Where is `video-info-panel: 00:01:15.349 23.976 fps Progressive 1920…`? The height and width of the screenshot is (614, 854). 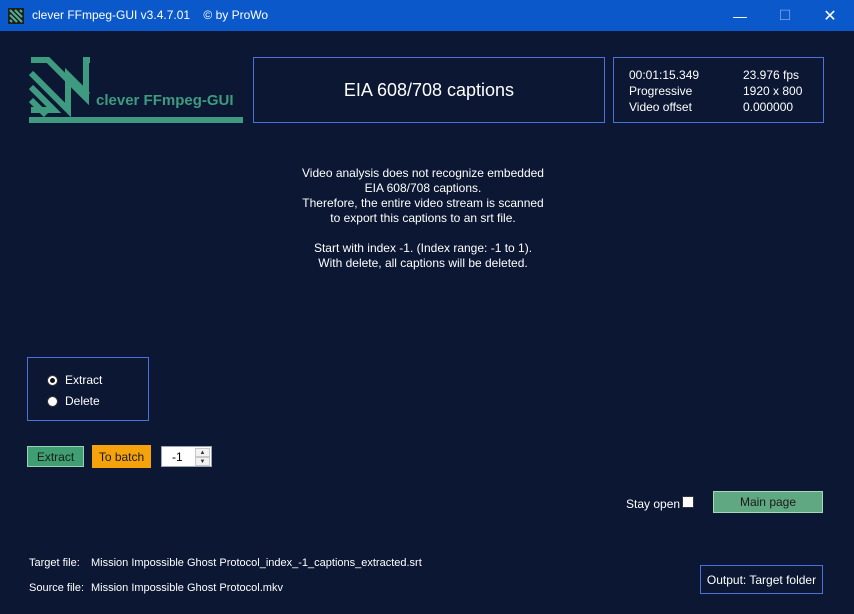
video-info-panel: 00:01:15.349 23.976 fps Progressive 1920… is located at coordinates (718, 90).